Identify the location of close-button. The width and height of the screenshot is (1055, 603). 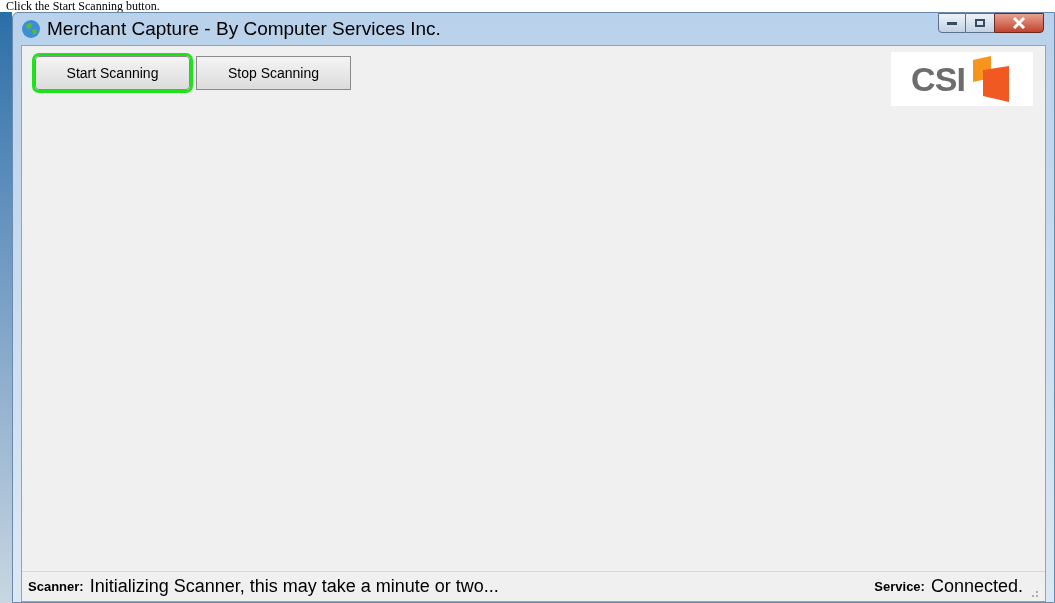
(1019, 23).